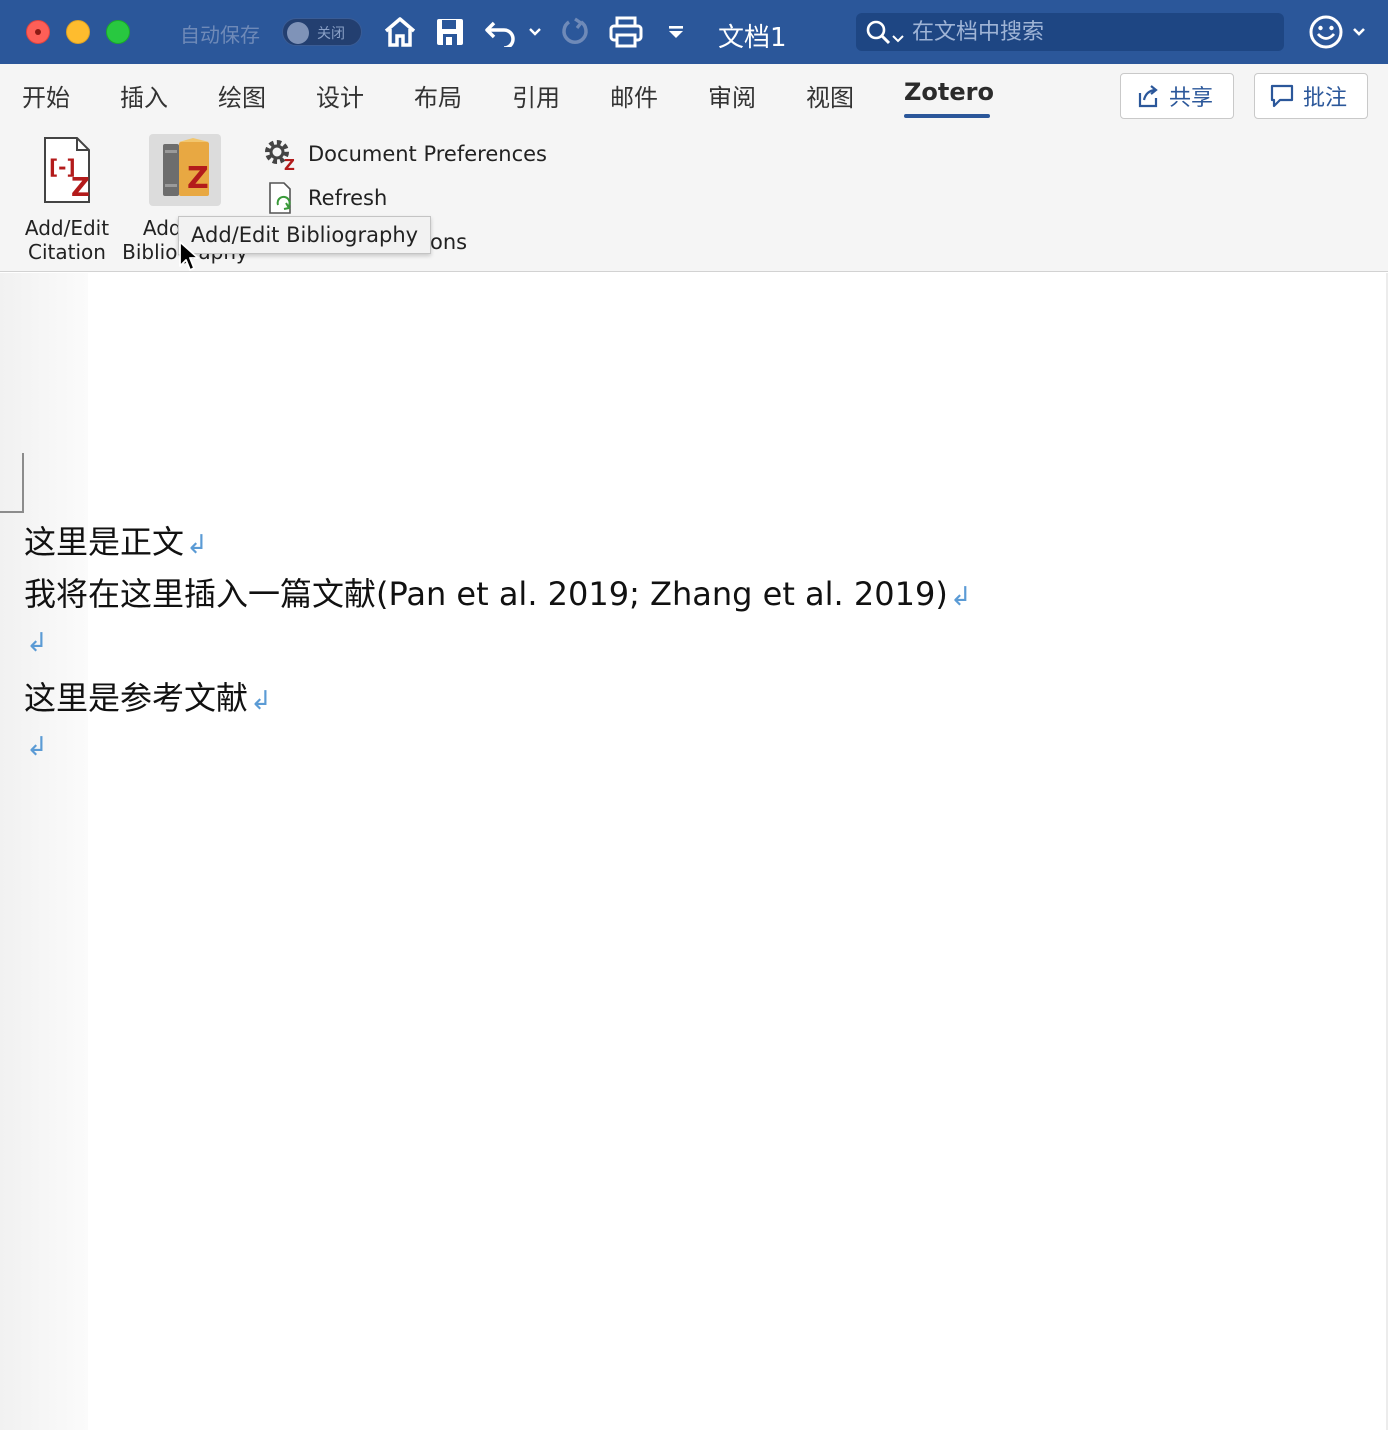  What do you see at coordinates (67, 228) in the screenshot?
I see `citation-label-line1: Add/Edit` at bounding box center [67, 228].